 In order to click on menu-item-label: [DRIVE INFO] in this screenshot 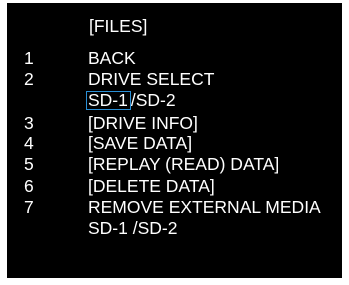, I will do `click(143, 123)`.